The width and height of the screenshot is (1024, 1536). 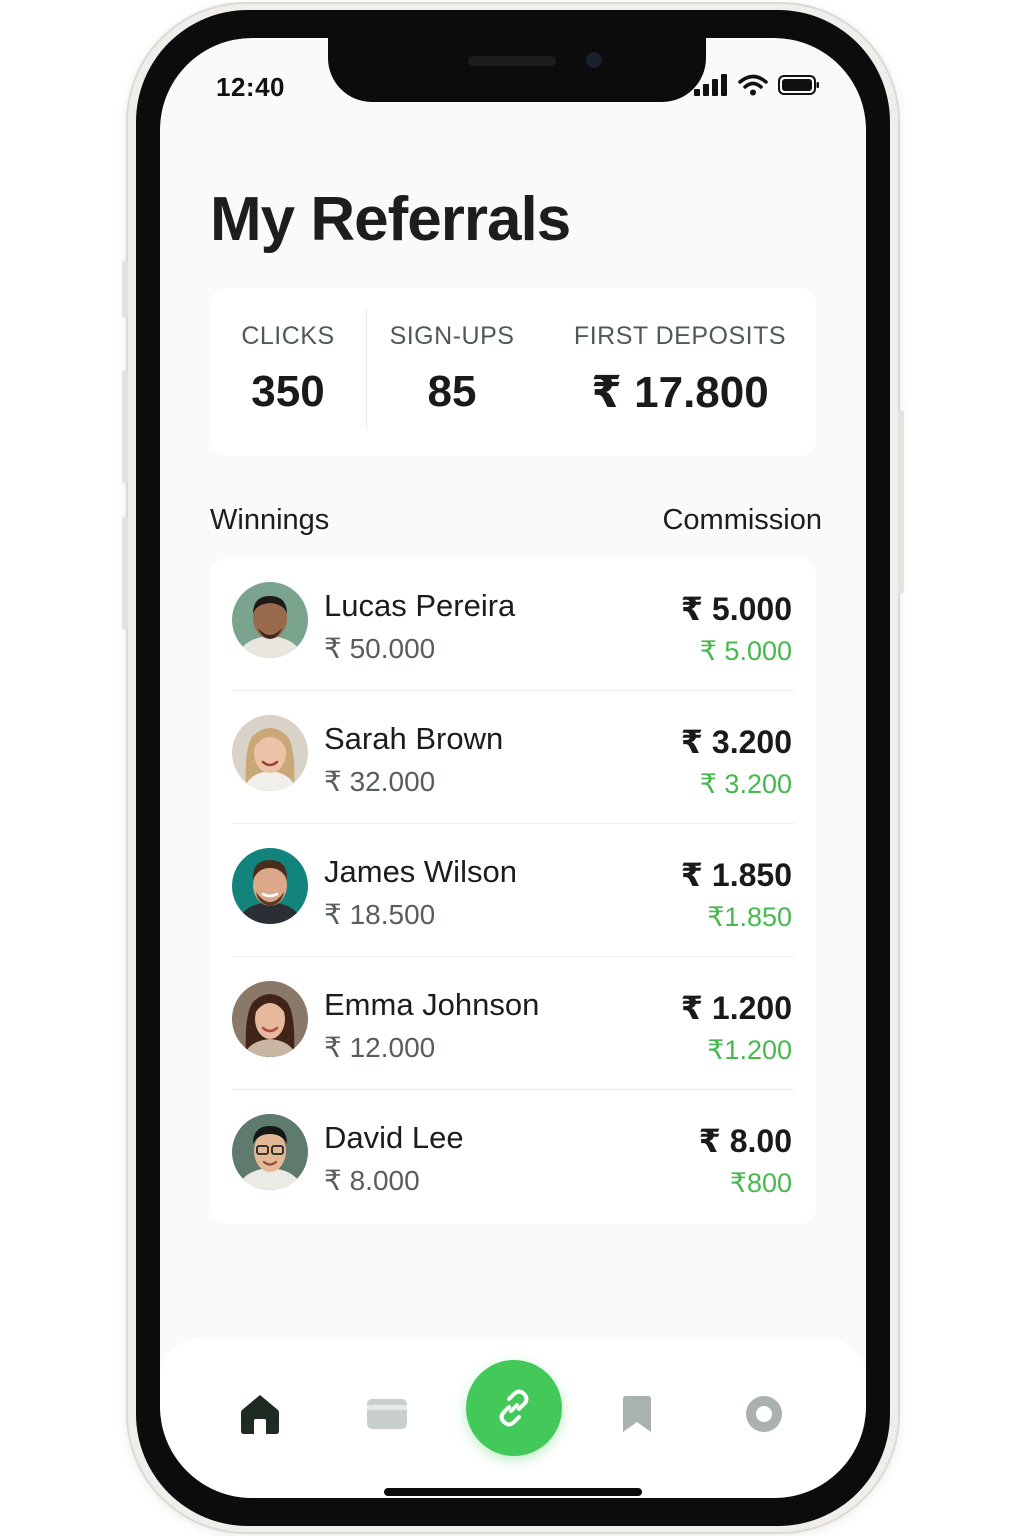 What do you see at coordinates (380, 914) in the screenshot?
I see `referral-winnings: ₹ 18.500` at bounding box center [380, 914].